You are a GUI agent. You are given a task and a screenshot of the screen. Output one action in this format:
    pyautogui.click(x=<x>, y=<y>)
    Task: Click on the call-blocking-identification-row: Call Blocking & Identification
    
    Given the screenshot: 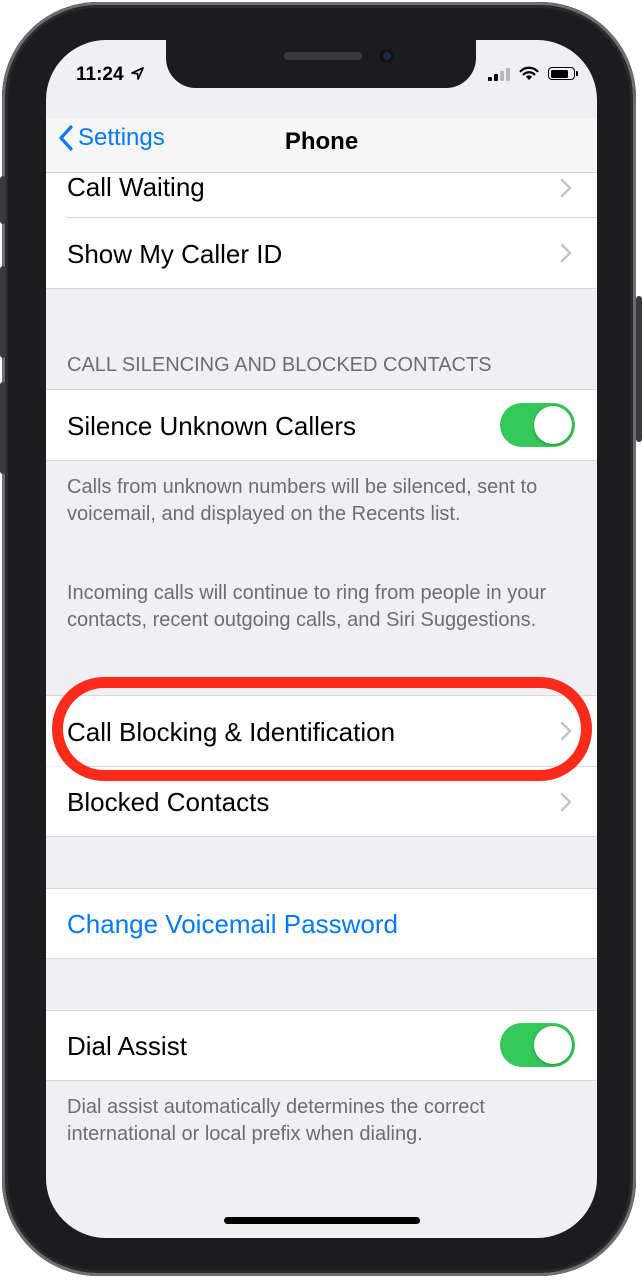 What is the action you would take?
    pyautogui.click(x=321, y=731)
    